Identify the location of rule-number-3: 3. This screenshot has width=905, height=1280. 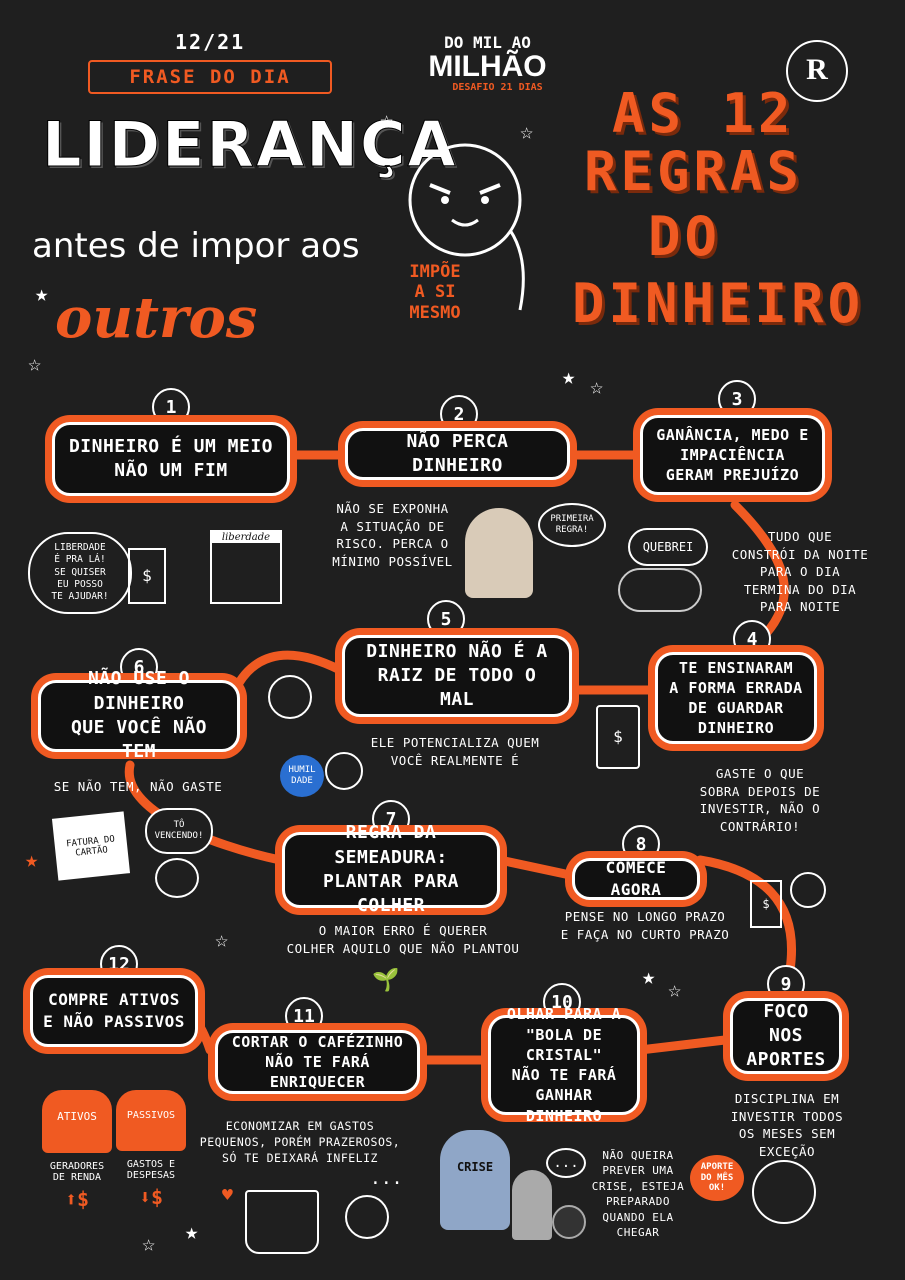
(737, 399).